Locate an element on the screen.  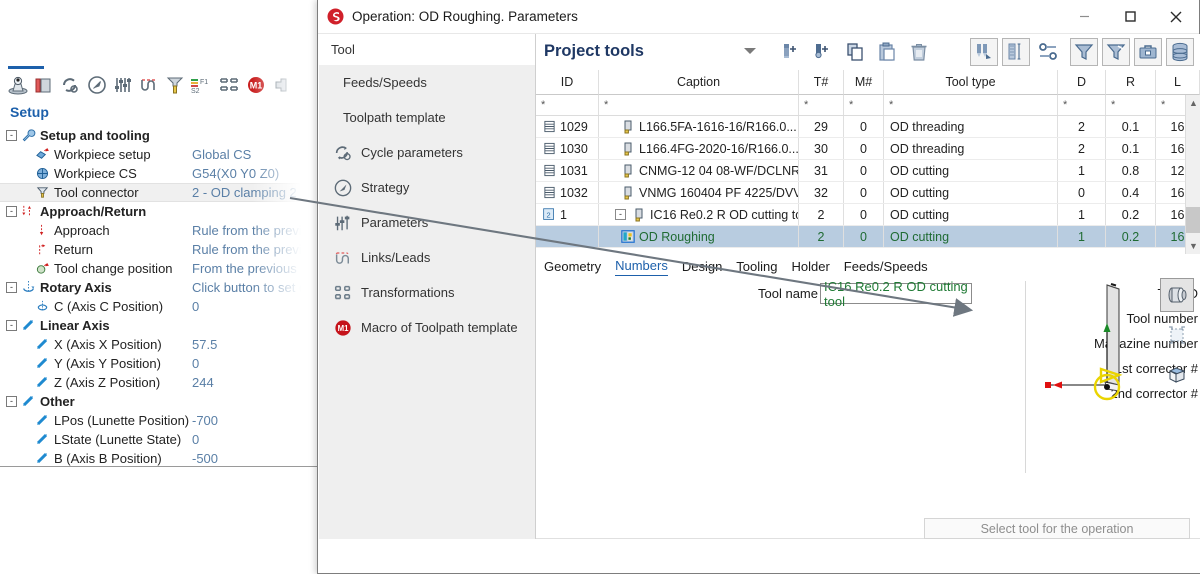
nav-item-parameters: Parameters is located at coordinates (427, 222).